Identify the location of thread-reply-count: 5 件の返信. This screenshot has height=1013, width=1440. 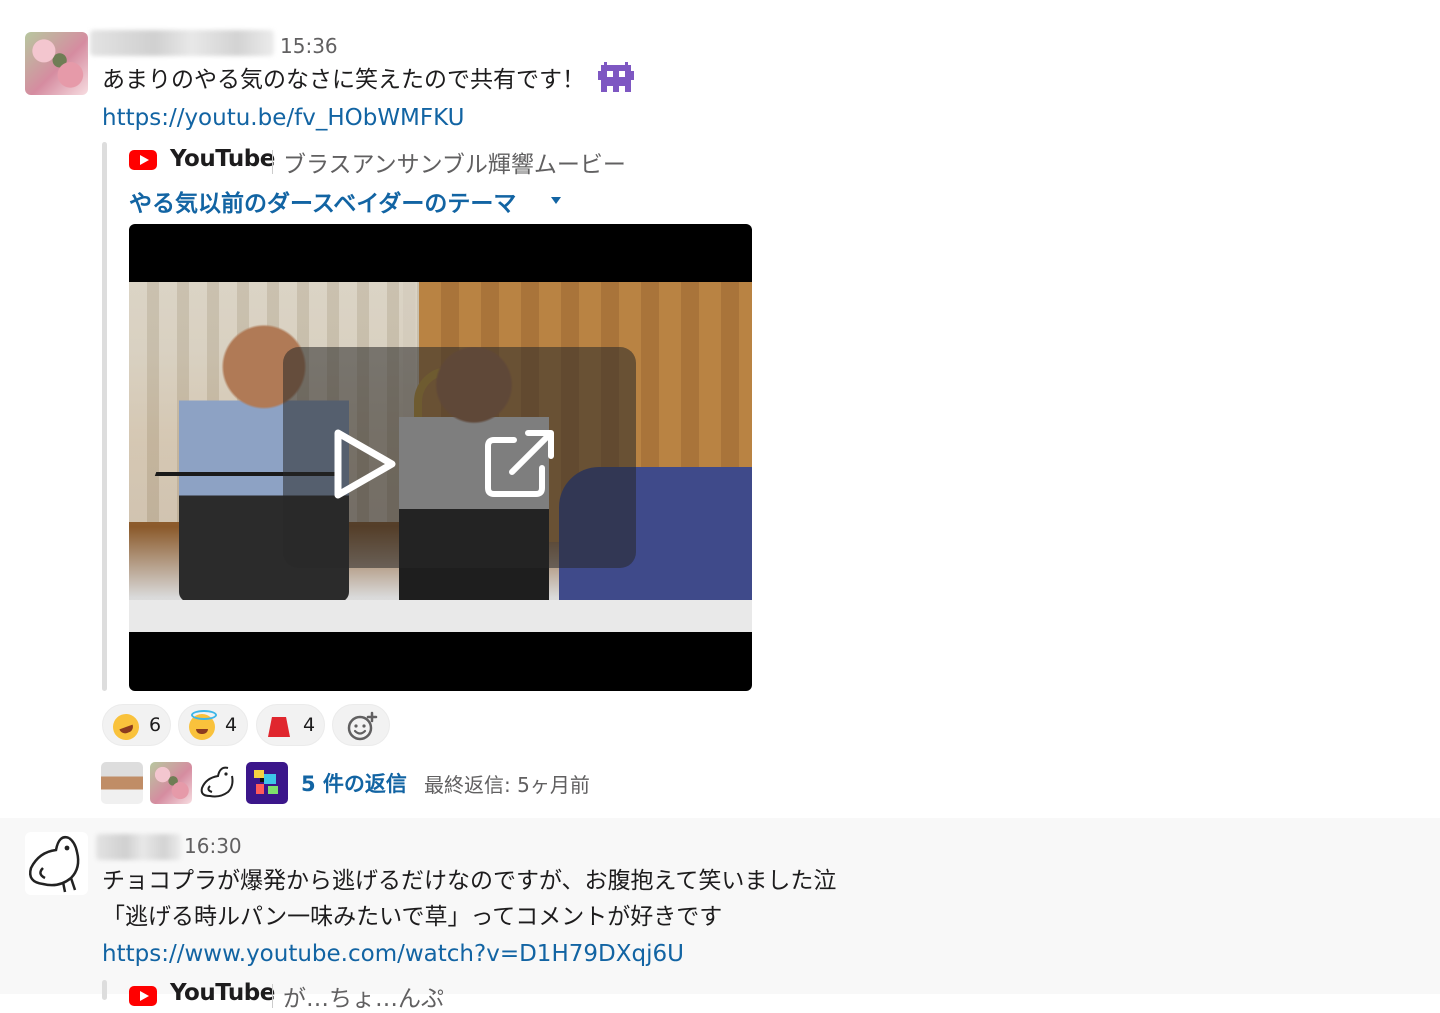
(354, 783).